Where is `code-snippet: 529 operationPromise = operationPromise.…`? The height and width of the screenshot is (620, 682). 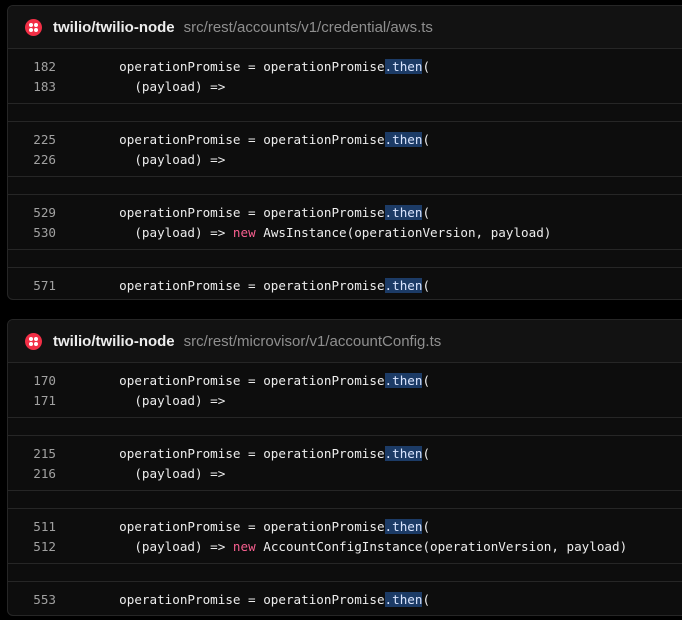
code-snippet: 529 operationPromise = operationPromise.… is located at coordinates (345, 222).